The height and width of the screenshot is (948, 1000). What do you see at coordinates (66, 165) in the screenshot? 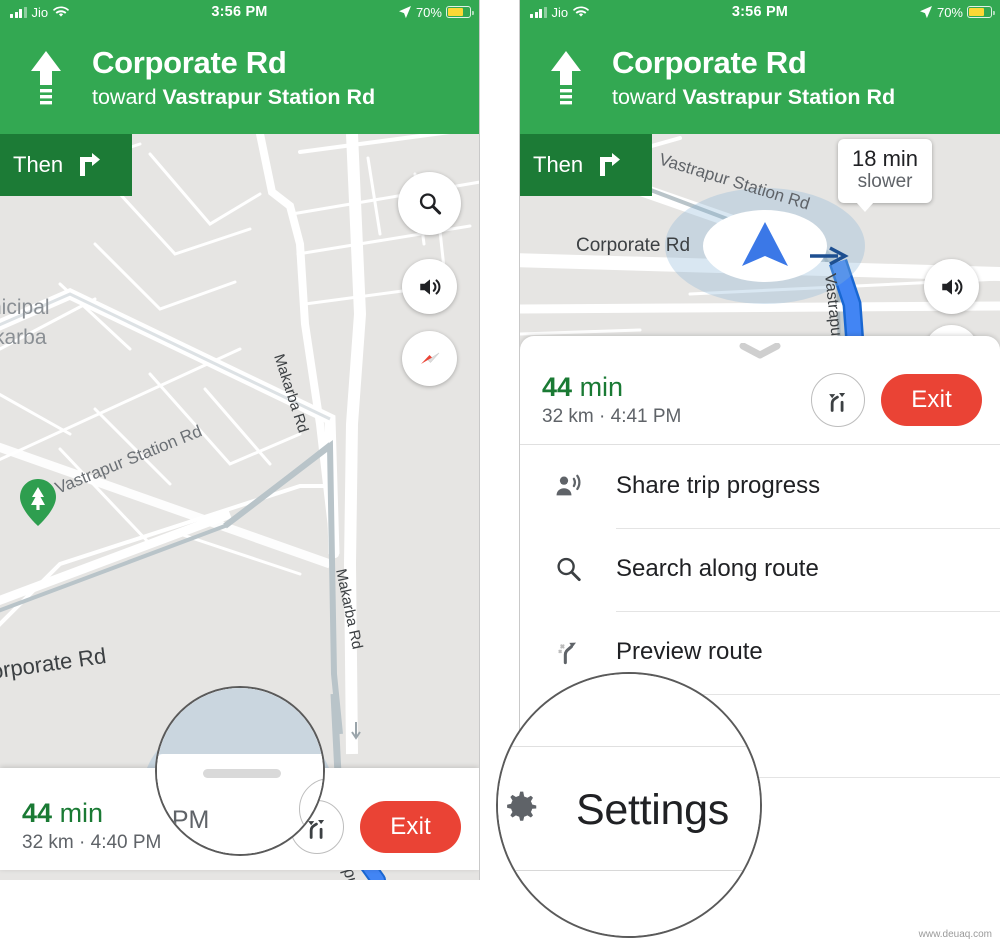
I see `then-banner-left: Then` at bounding box center [66, 165].